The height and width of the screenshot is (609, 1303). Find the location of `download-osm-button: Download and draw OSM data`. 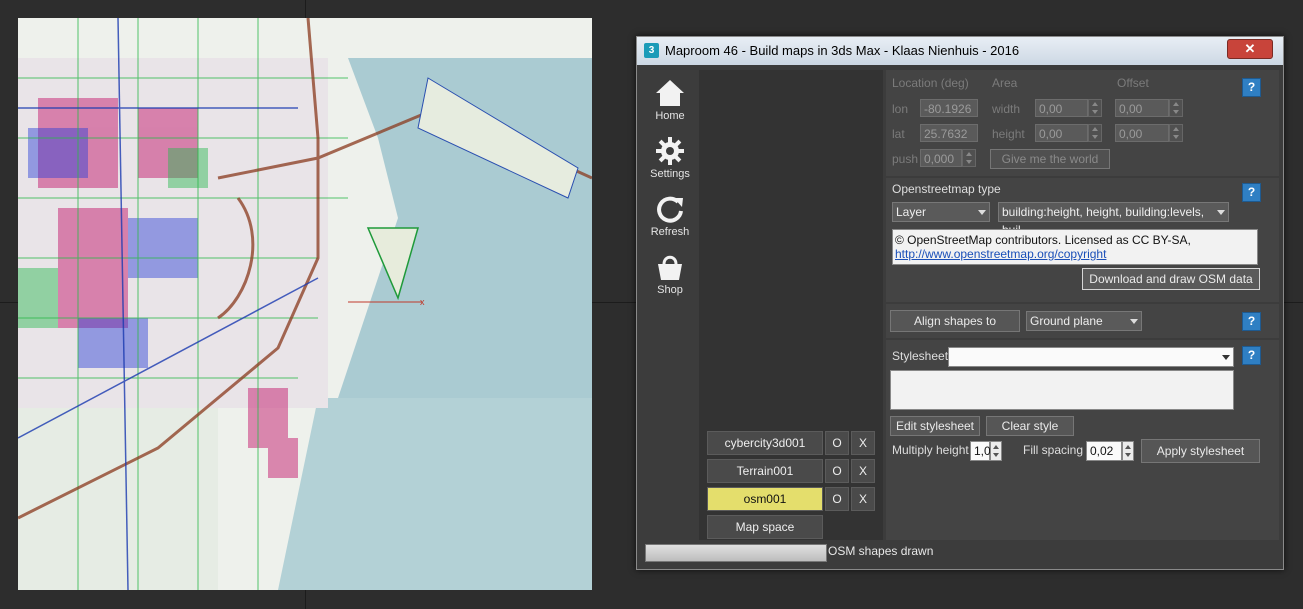

download-osm-button: Download and draw OSM data is located at coordinates (1171, 279).